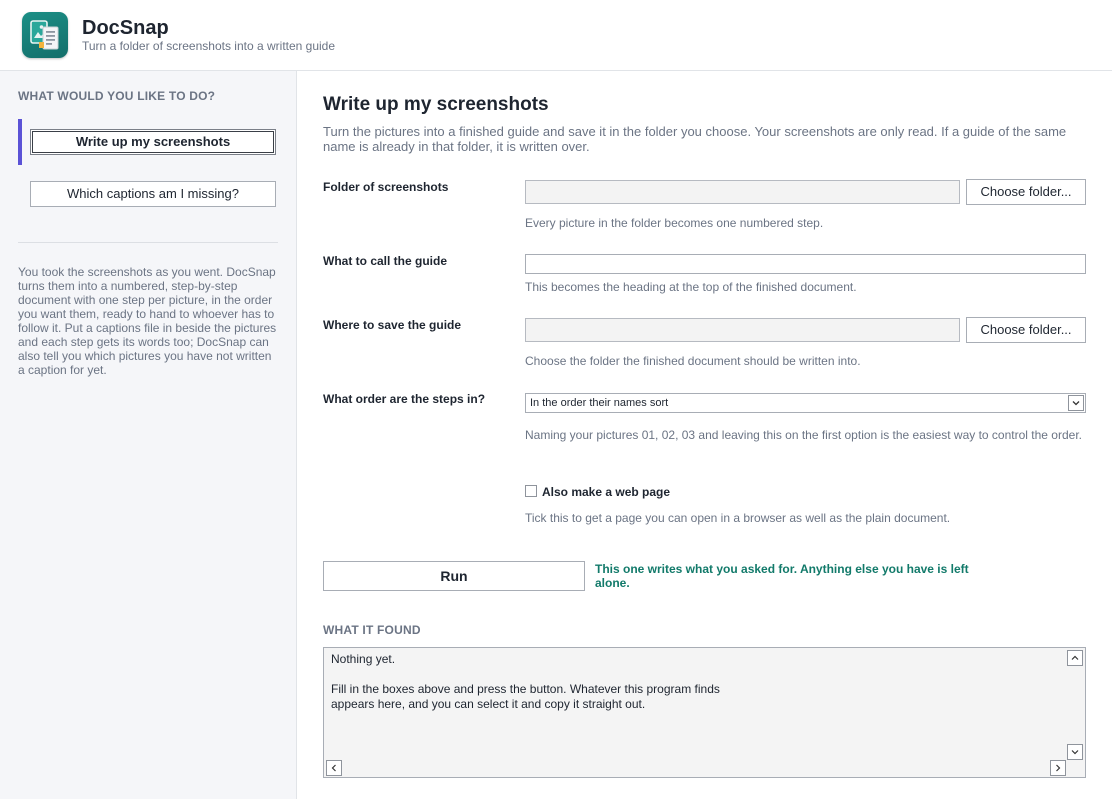 The height and width of the screenshot is (799, 1112). What do you see at coordinates (45, 35) in the screenshot?
I see `docsnap-app-icon` at bounding box center [45, 35].